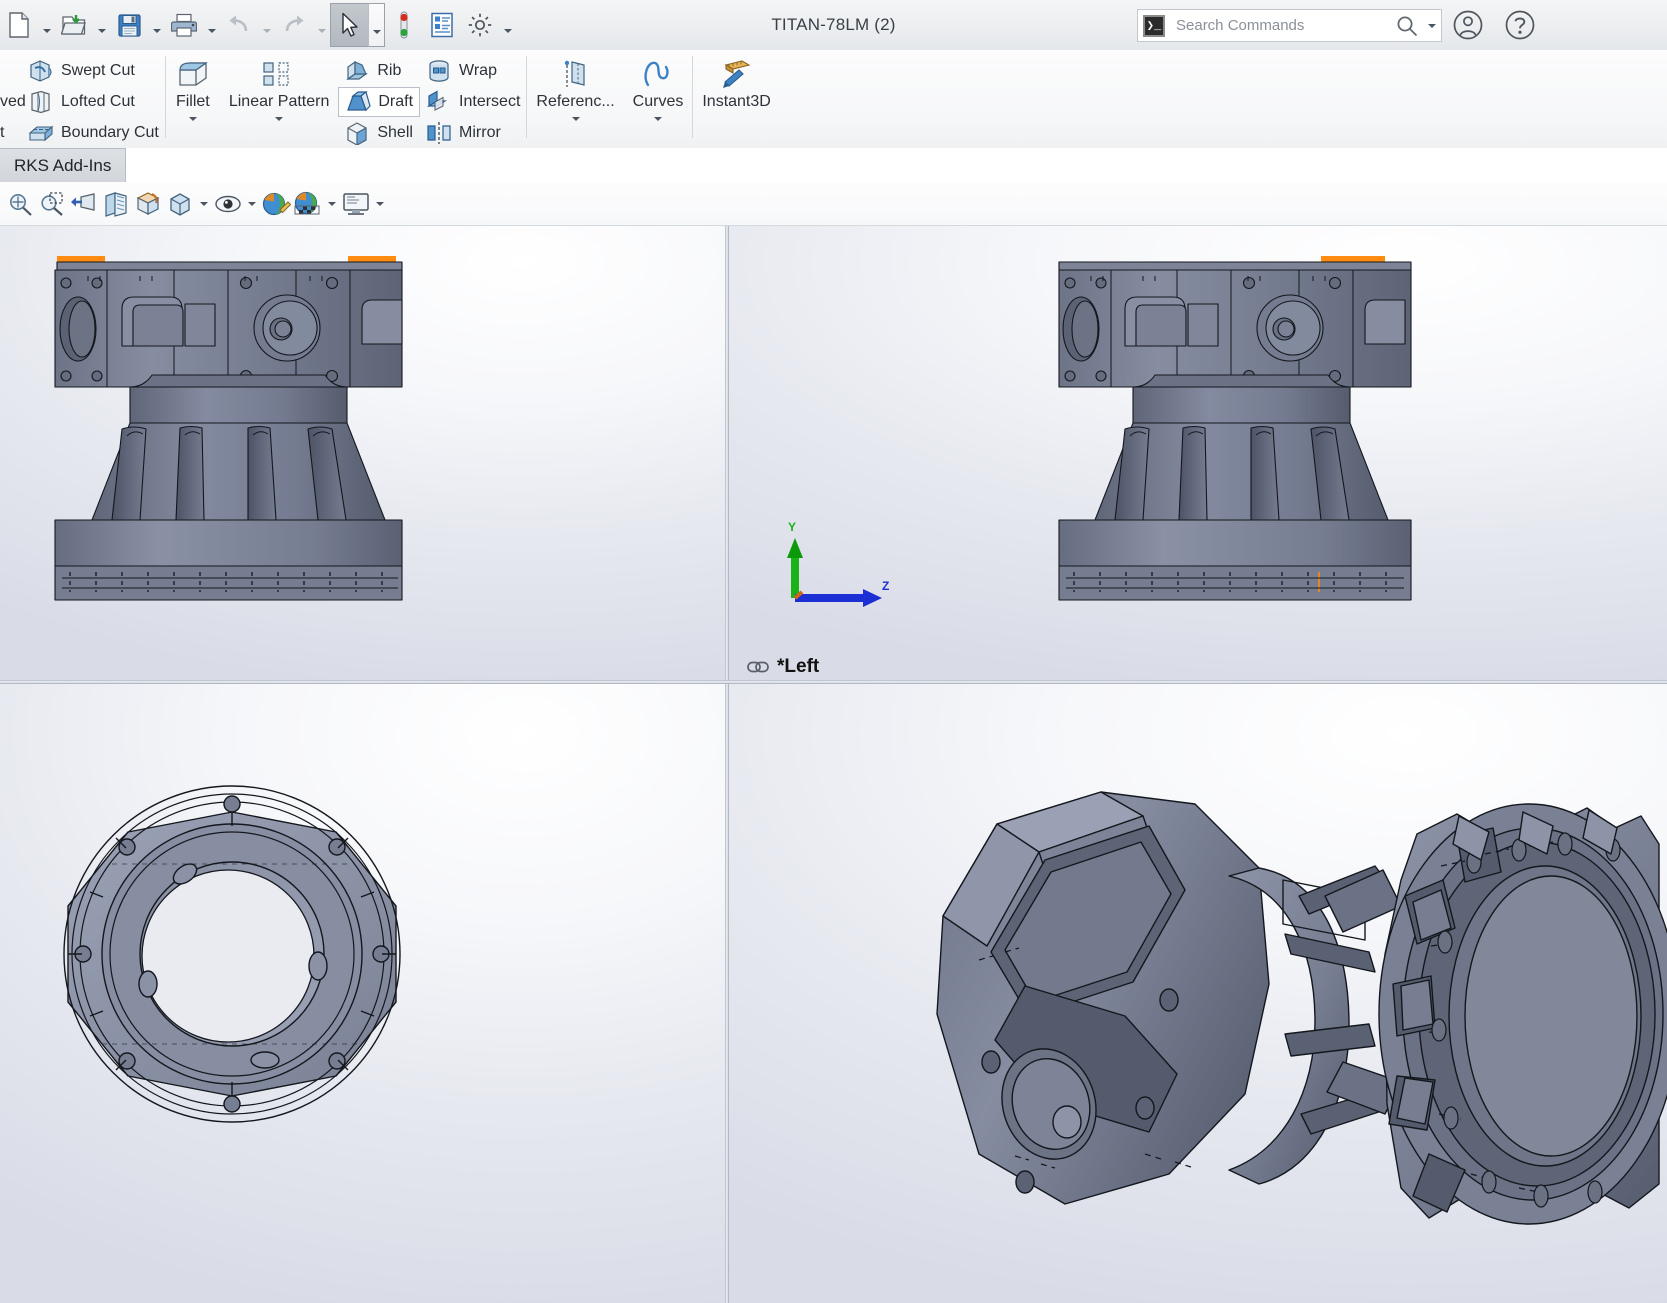 This screenshot has height=1303, width=1667. Describe the element at coordinates (308, 204) in the screenshot. I see `apply-scene-icon` at that location.